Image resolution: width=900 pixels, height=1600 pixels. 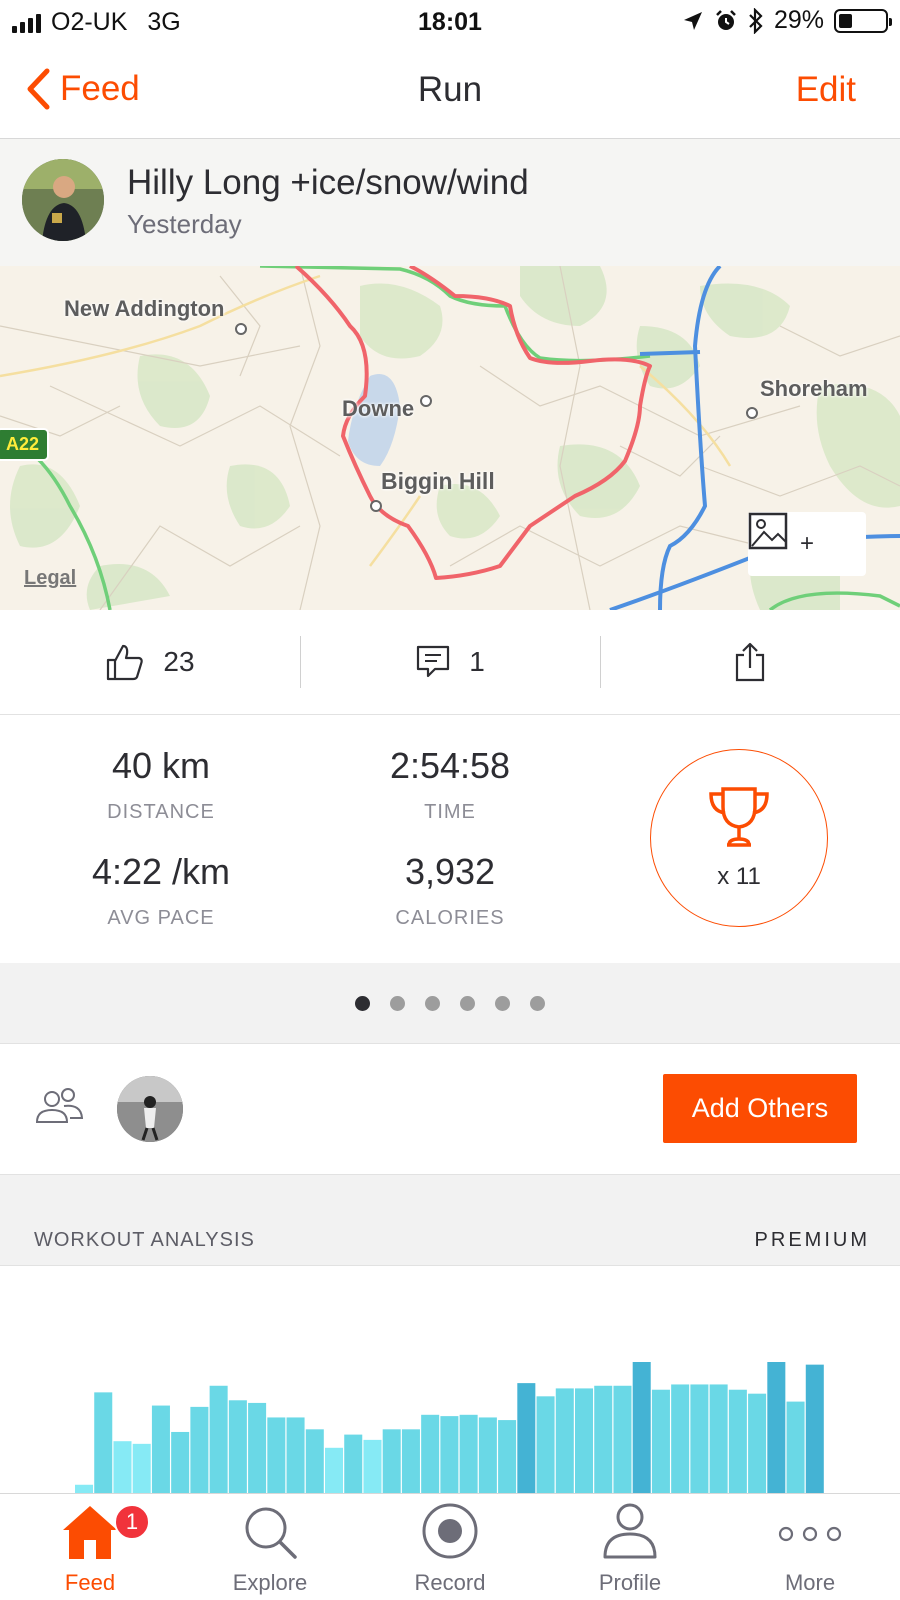 I want to click on map-label-downe: Downe, so click(x=378, y=408).